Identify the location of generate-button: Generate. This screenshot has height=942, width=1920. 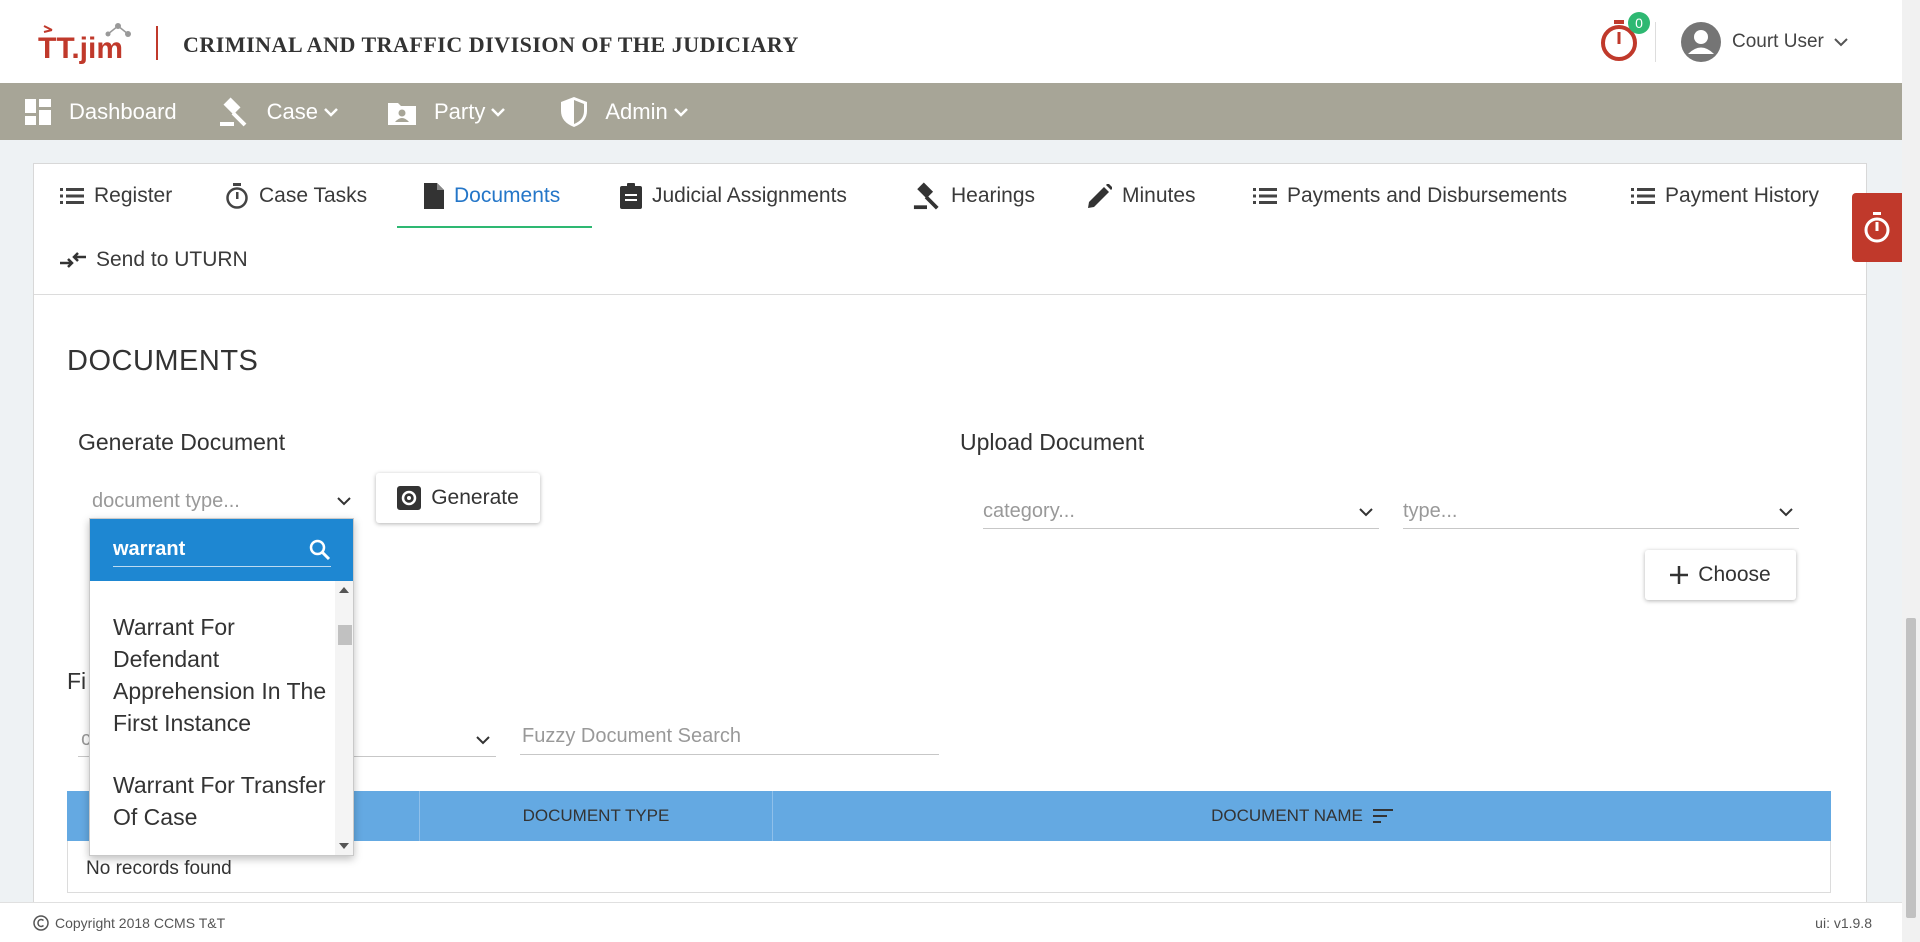
(458, 498).